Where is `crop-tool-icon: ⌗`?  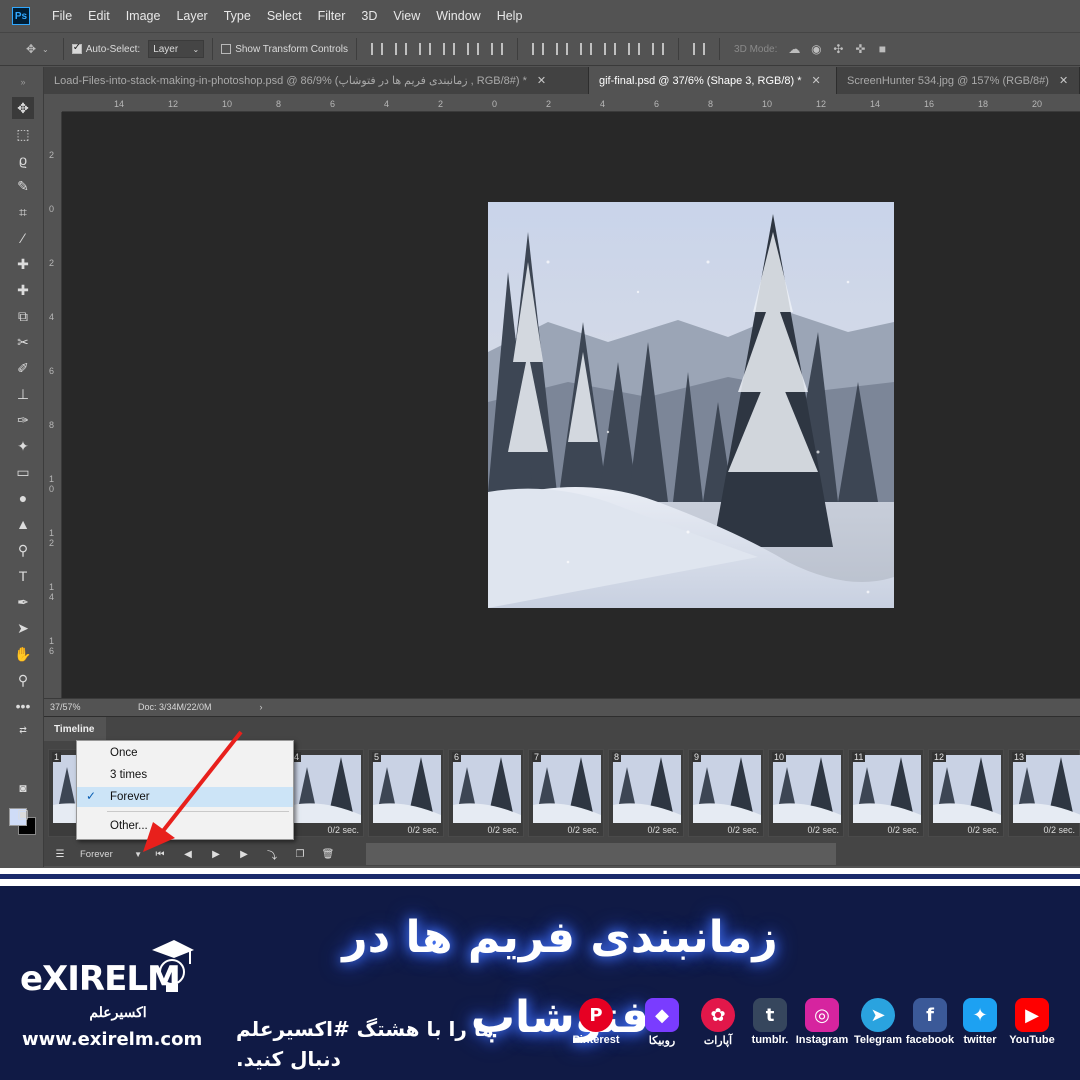
crop-tool-icon: ⌗ is located at coordinates (23, 212).